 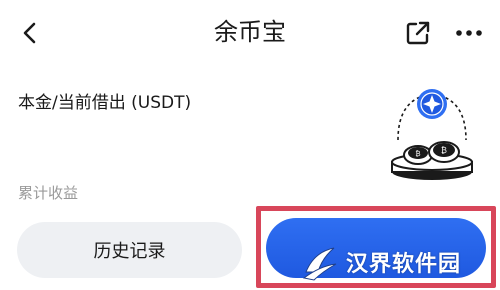 I want to click on chevron-left-icon, so click(x=29, y=33).